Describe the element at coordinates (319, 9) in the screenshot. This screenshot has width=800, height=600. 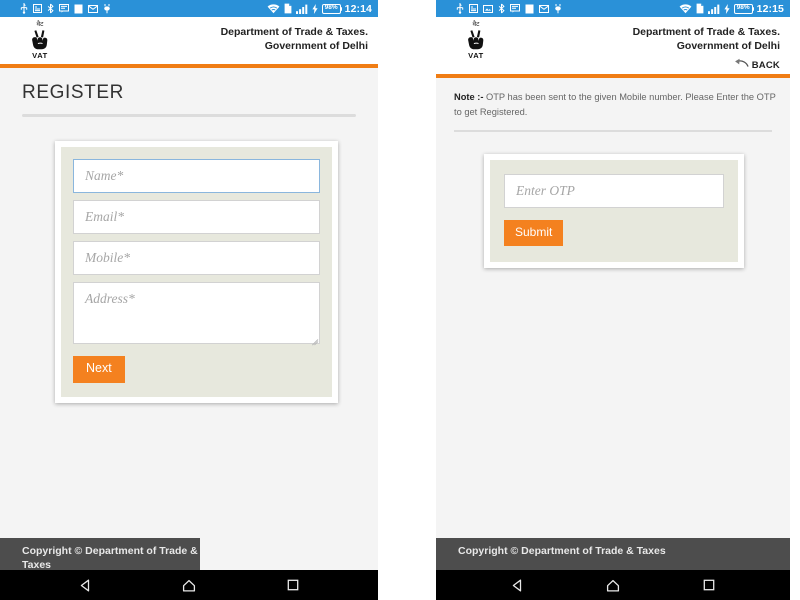
I see `status-bar-system-icons: 98% 12:14` at that location.